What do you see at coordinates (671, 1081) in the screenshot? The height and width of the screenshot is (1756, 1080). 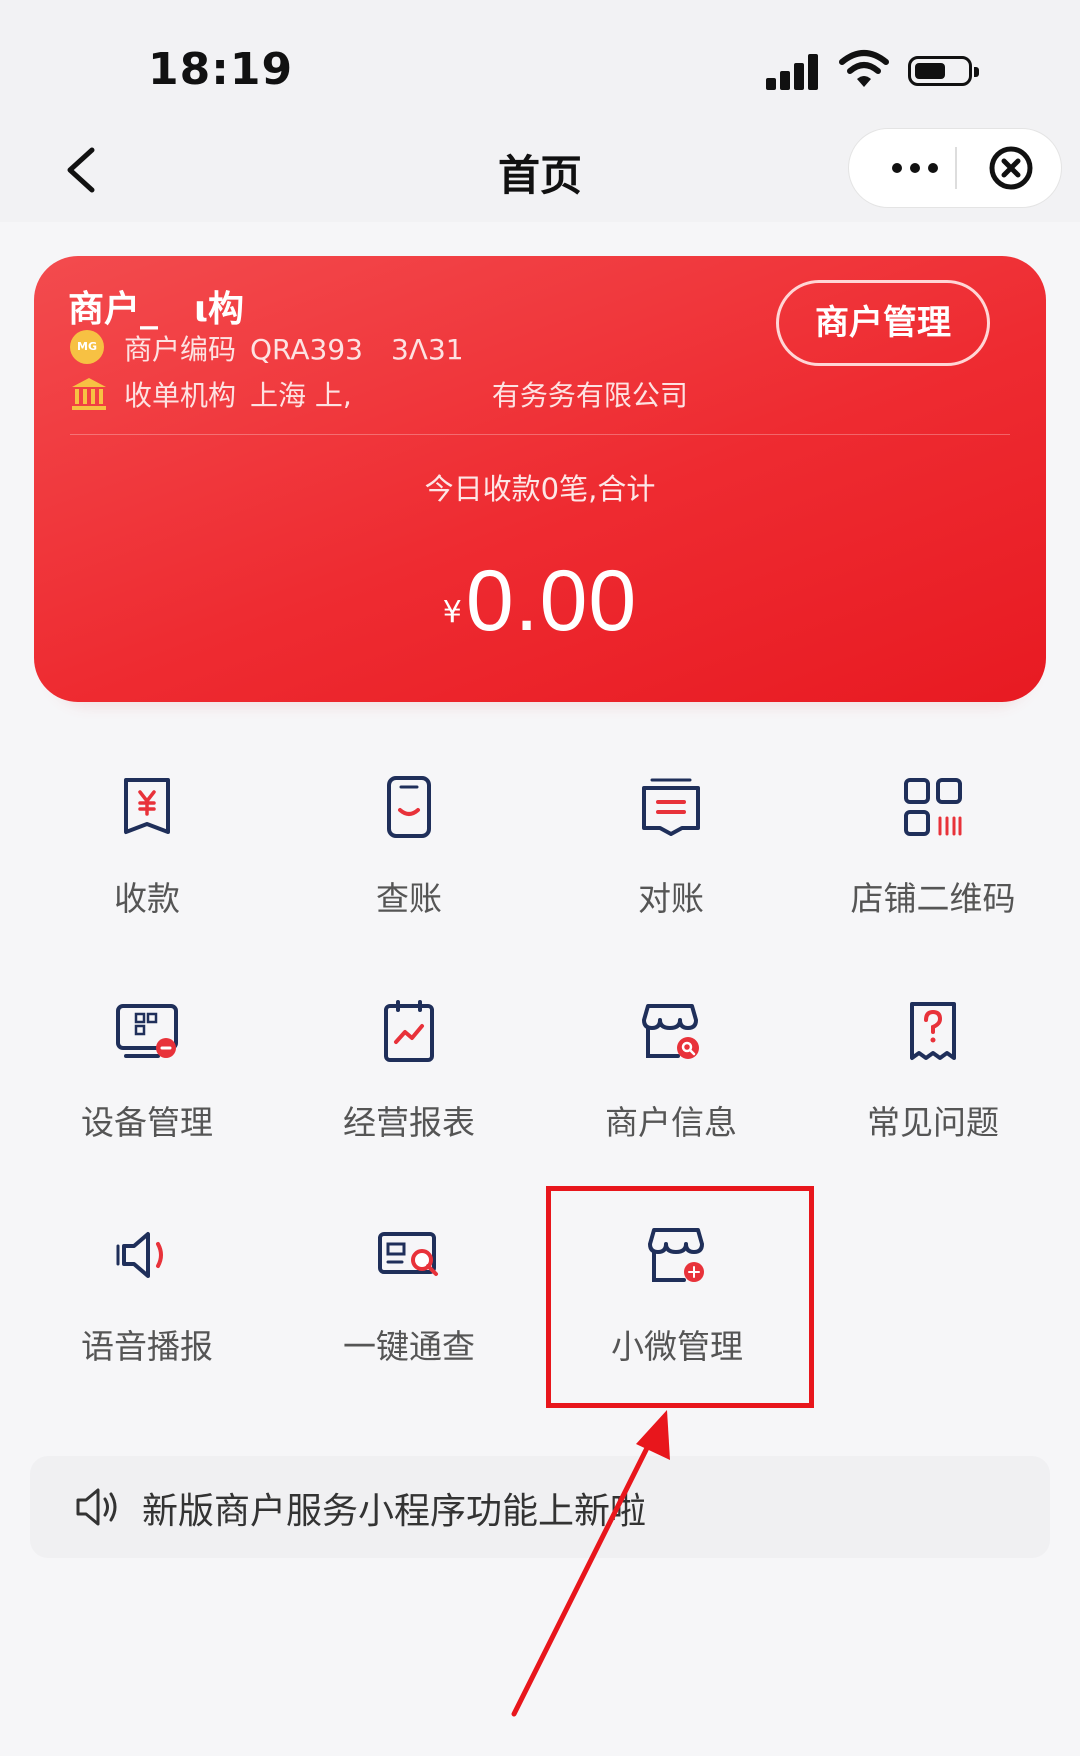 I see `grid-item-merchant-info: 商户信息` at bounding box center [671, 1081].